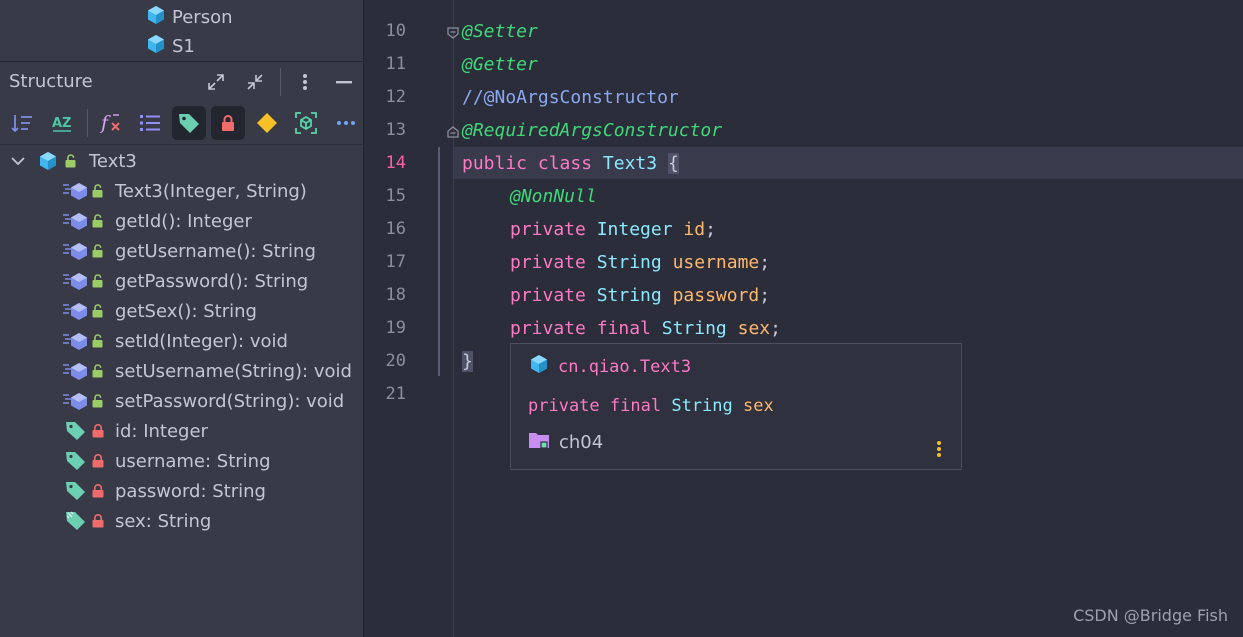 The width and height of the screenshot is (1243, 637). I want to click on code-brace: {, so click(673, 163).